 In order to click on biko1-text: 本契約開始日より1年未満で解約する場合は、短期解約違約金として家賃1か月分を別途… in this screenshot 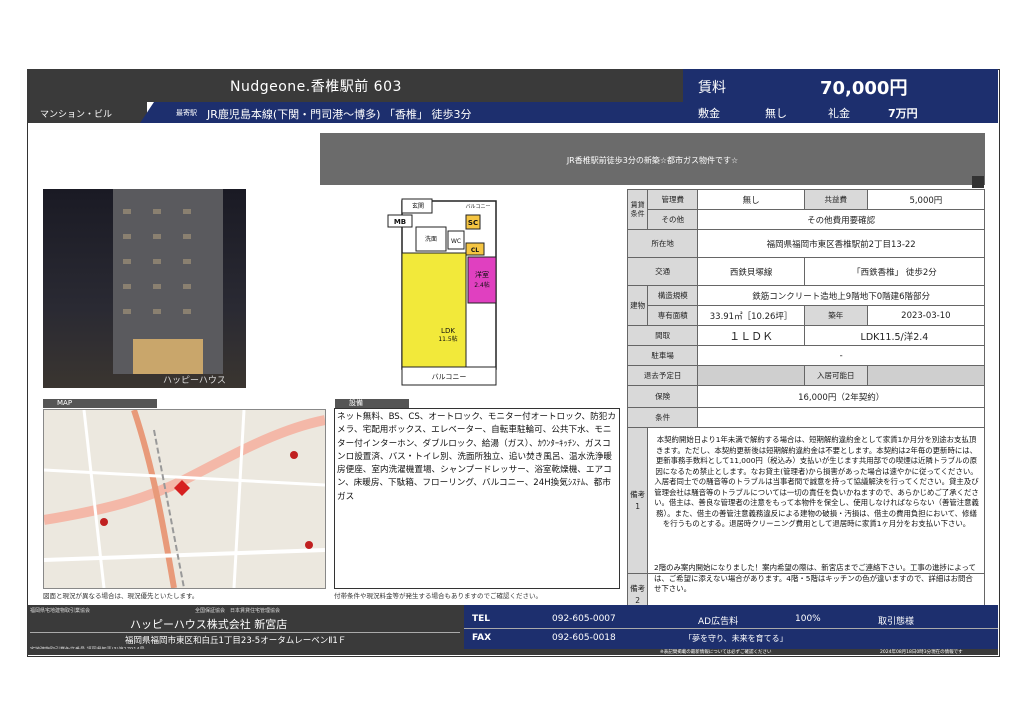, I will do `click(816, 481)`.